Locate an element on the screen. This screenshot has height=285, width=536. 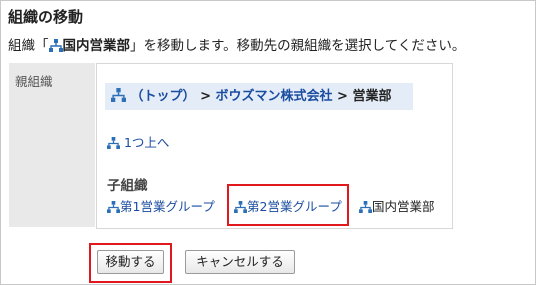
breadcrumb-current: 営業部 is located at coordinates (372, 96).